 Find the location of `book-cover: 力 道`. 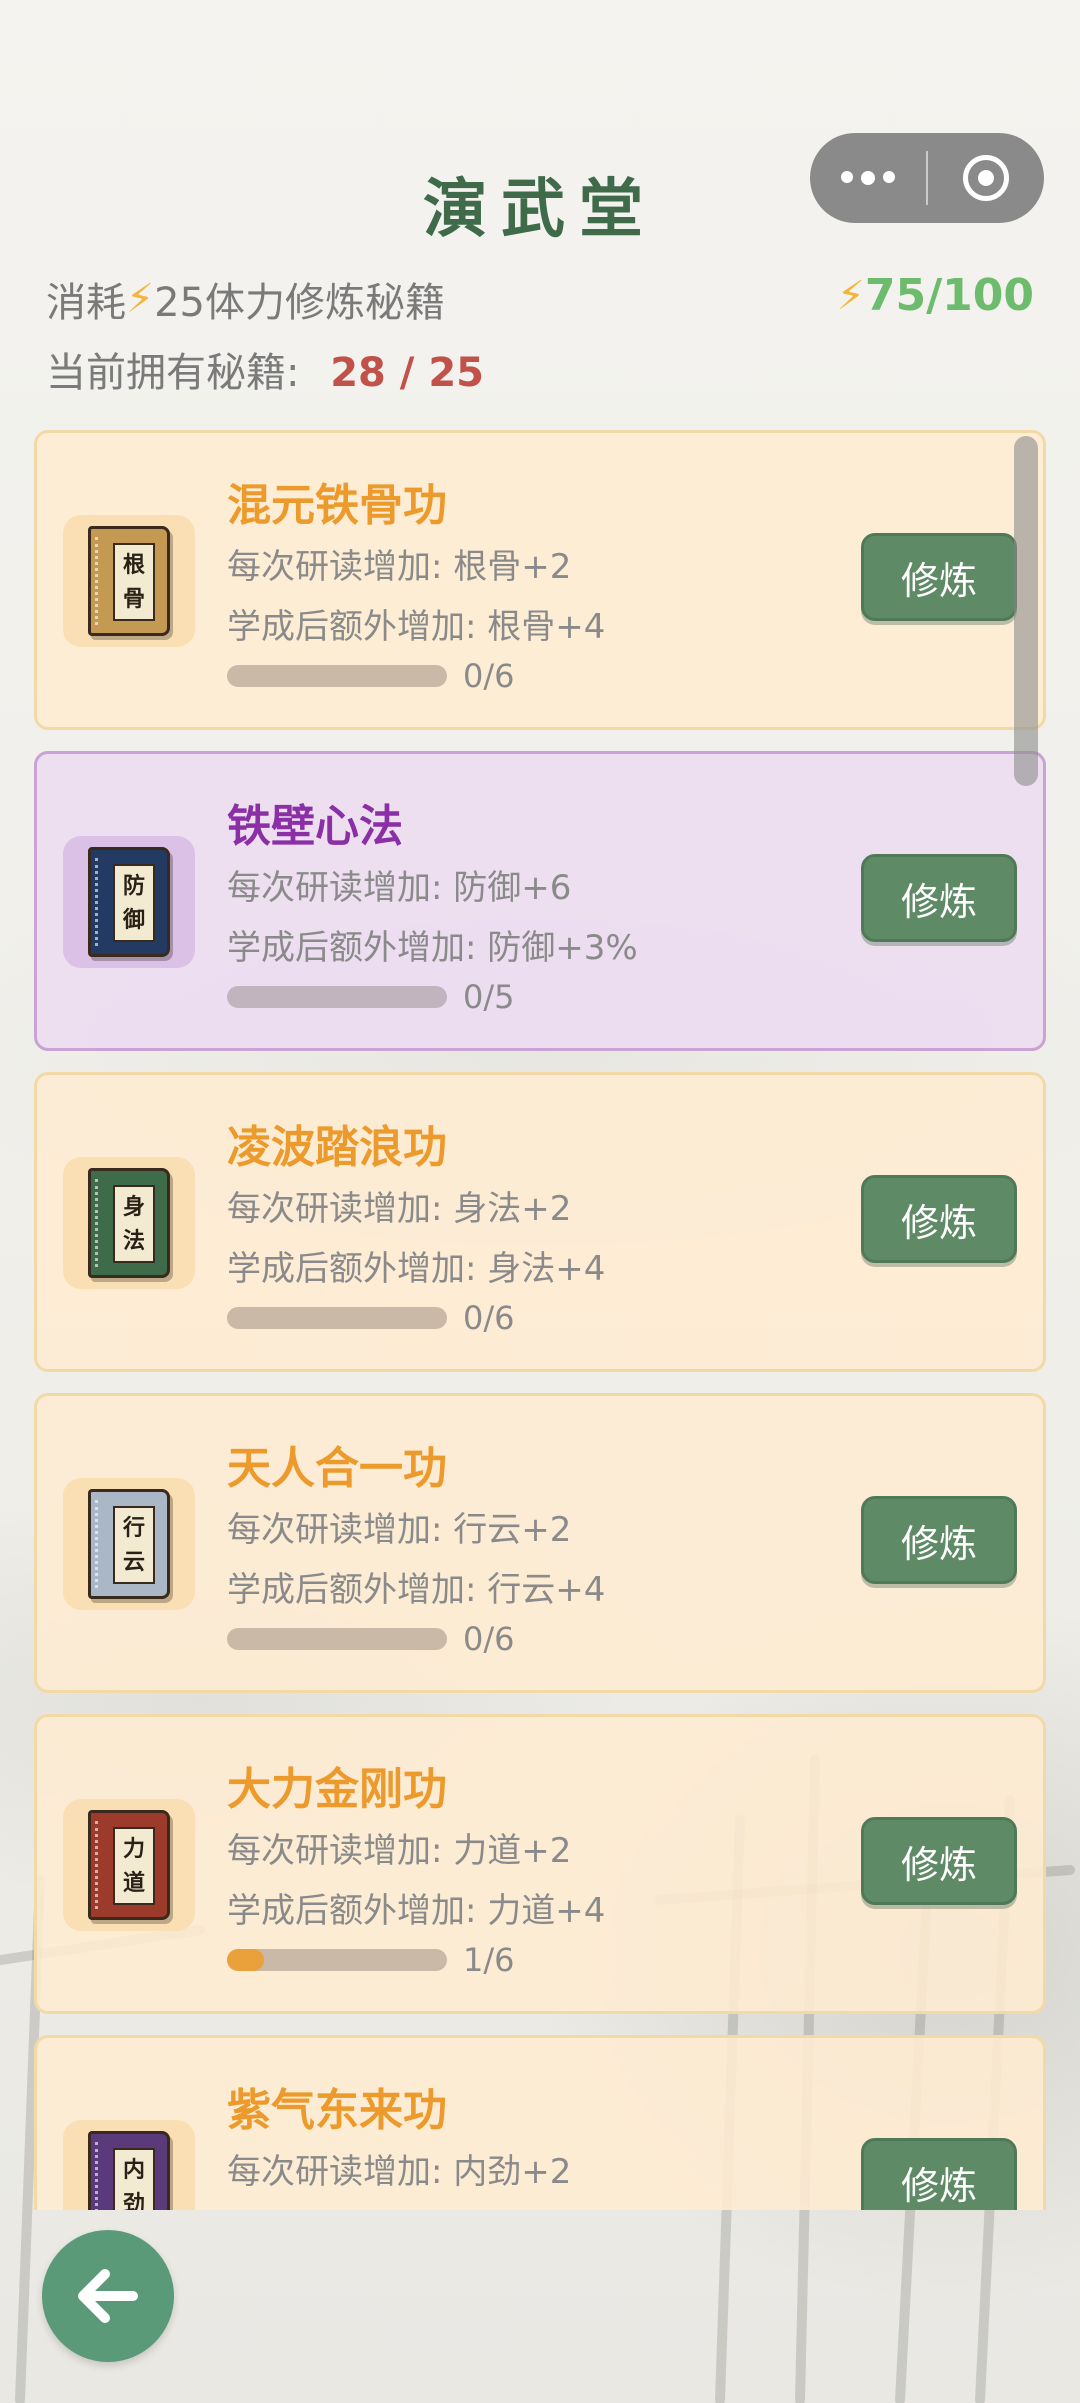

book-cover: 力 道 is located at coordinates (129, 1865).